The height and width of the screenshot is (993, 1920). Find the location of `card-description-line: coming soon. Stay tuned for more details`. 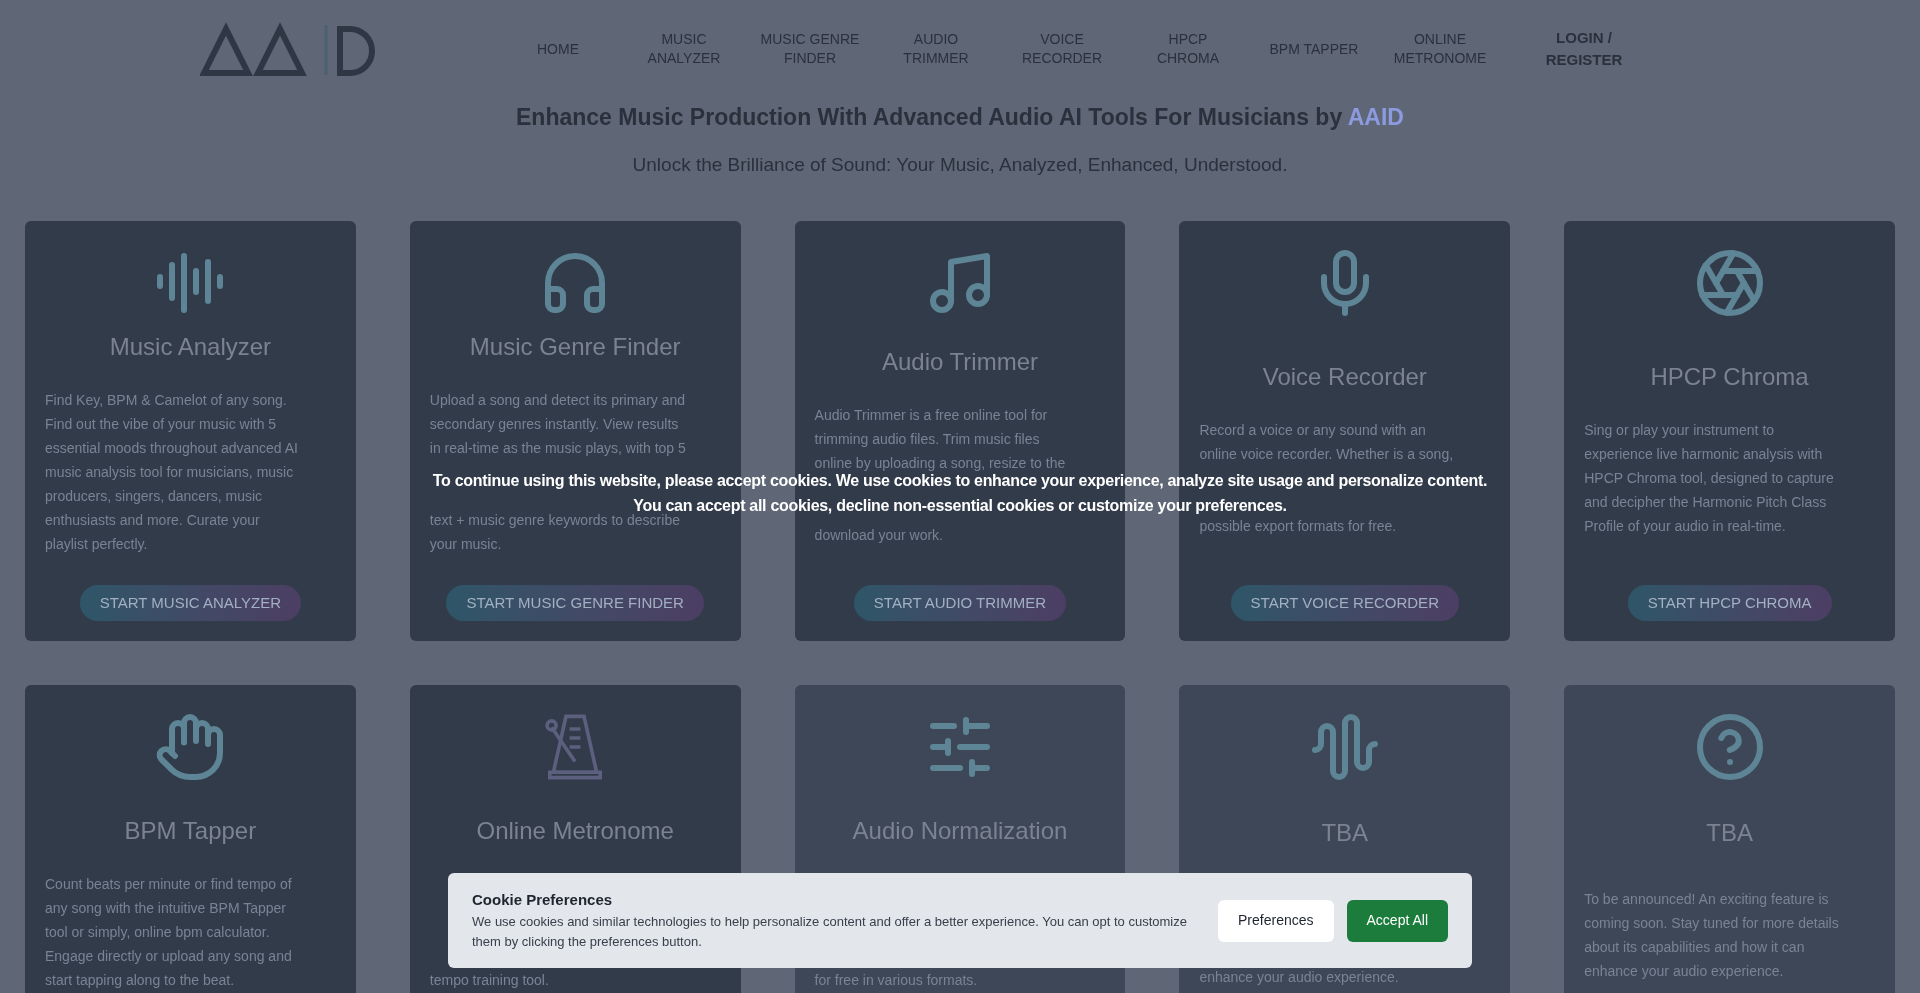

card-description-line: coming soon. Stay tuned for more details is located at coordinates (1711, 923).